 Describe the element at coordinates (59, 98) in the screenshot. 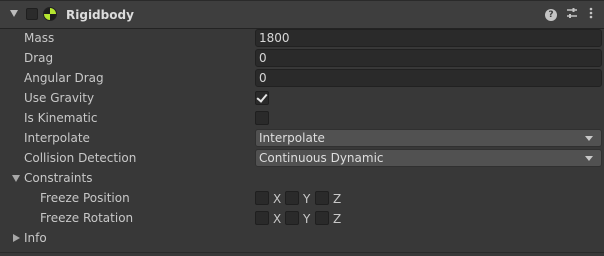

I see `use-gravity-label: Use Gravity` at that location.